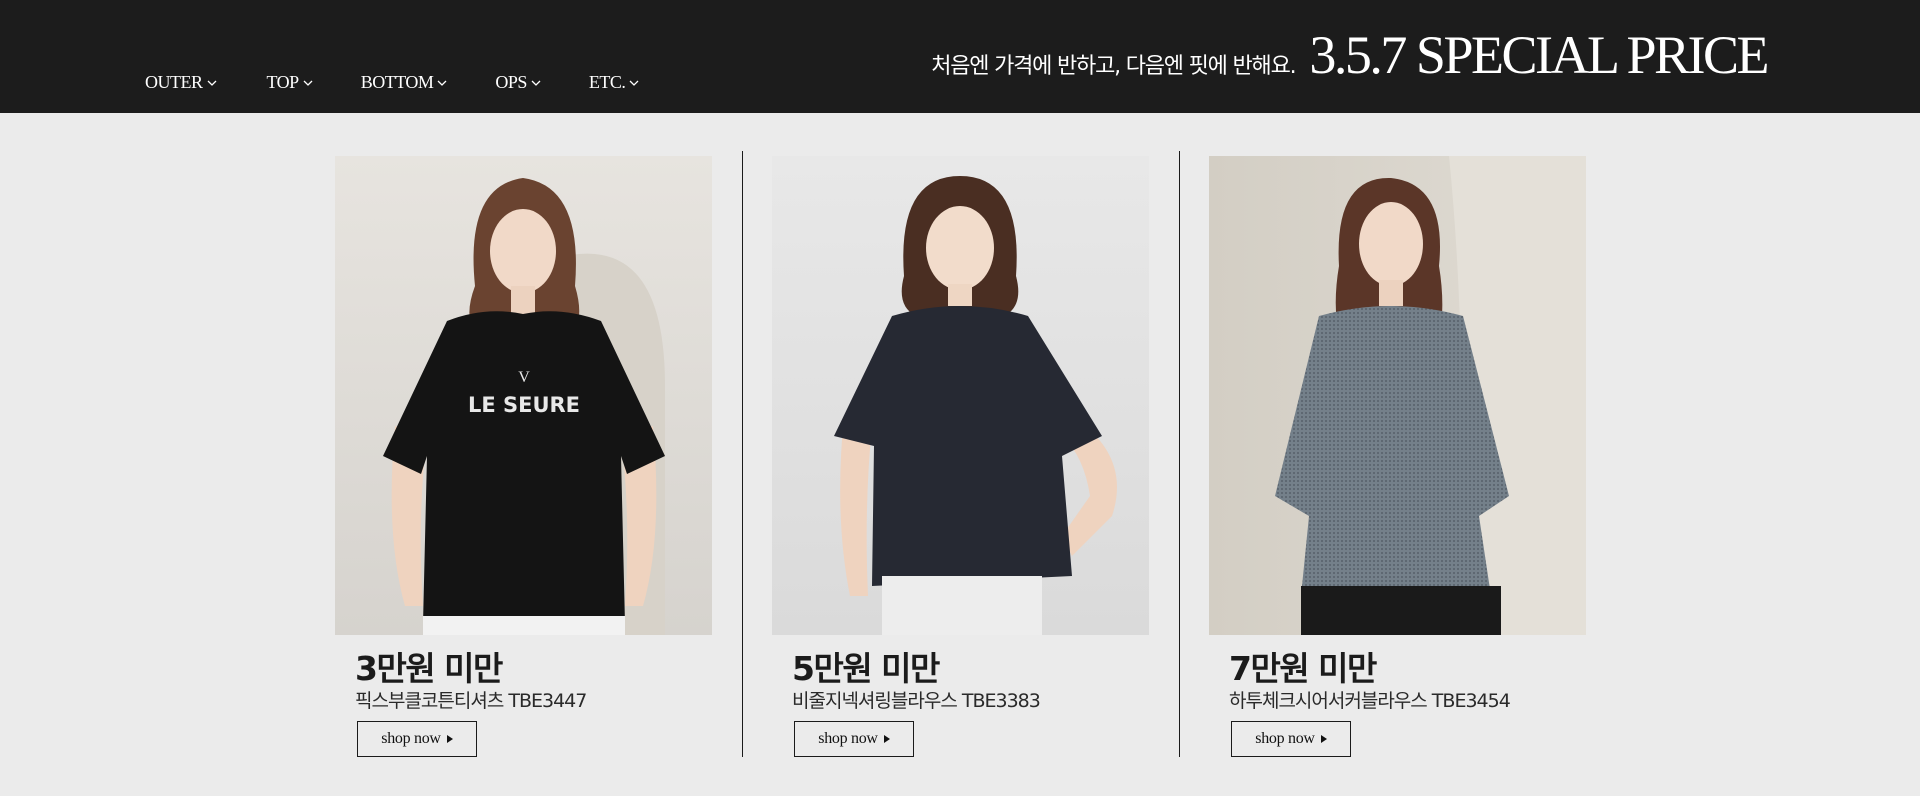 This screenshot has width=1920, height=796. I want to click on nav-item-outer: OUTER, so click(181, 82).